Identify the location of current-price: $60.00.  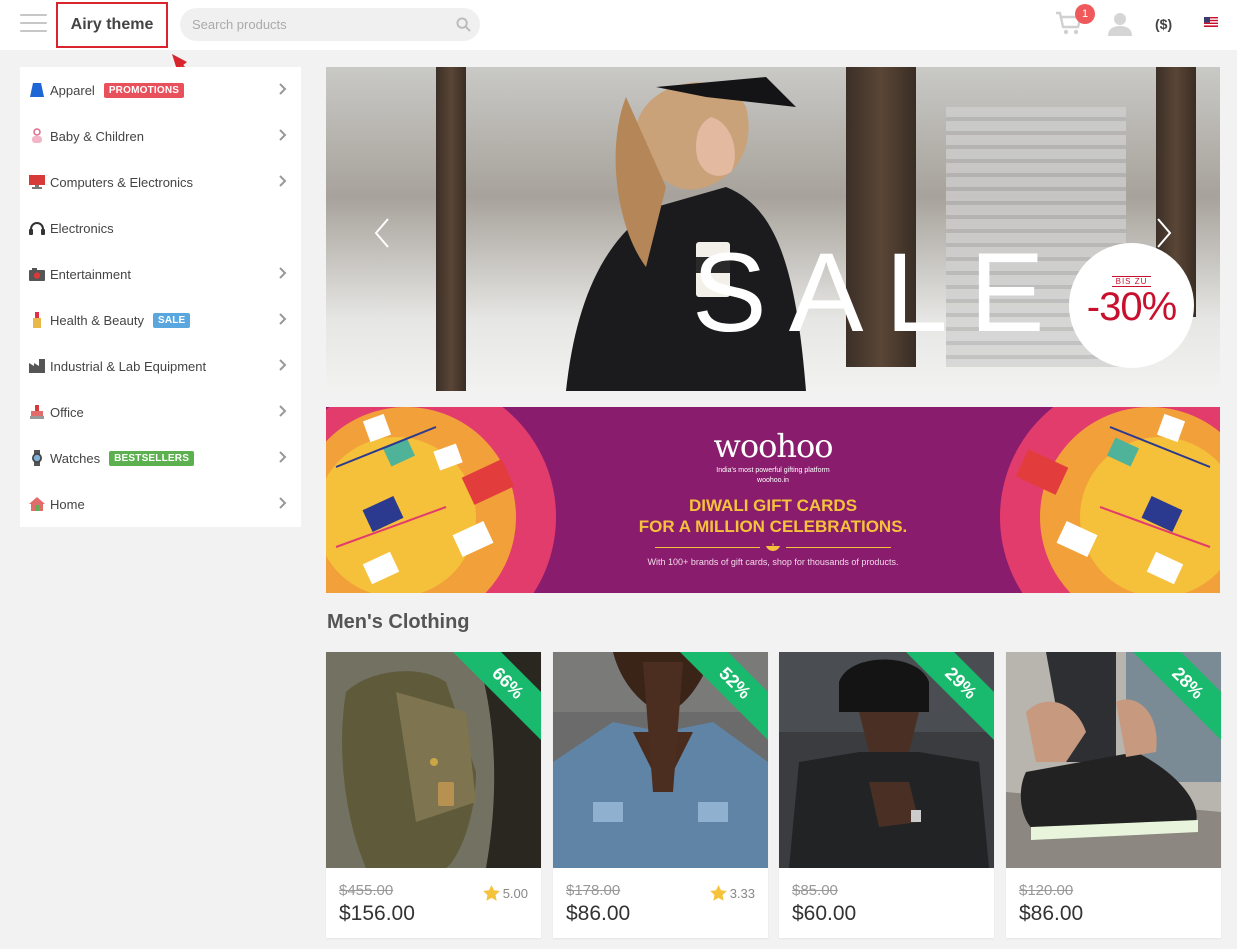
(824, 913).